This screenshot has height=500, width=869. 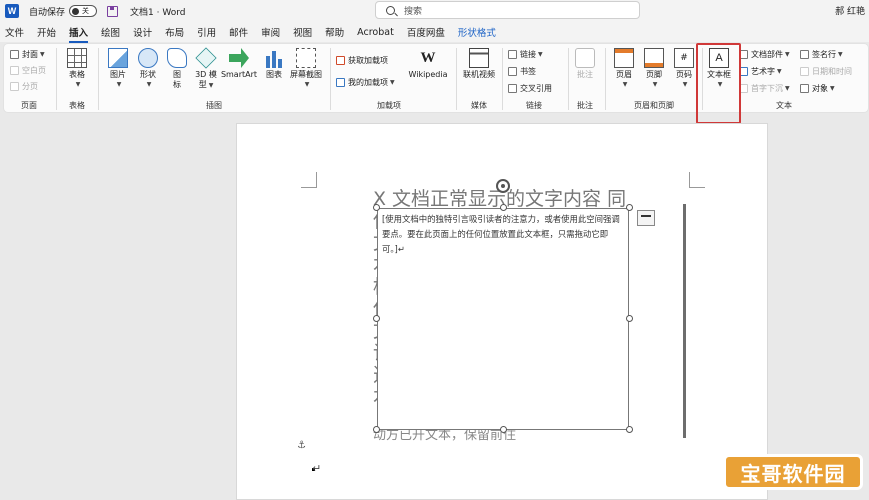 I want to click on chart-button: 图表, so click(x=274, y=64).